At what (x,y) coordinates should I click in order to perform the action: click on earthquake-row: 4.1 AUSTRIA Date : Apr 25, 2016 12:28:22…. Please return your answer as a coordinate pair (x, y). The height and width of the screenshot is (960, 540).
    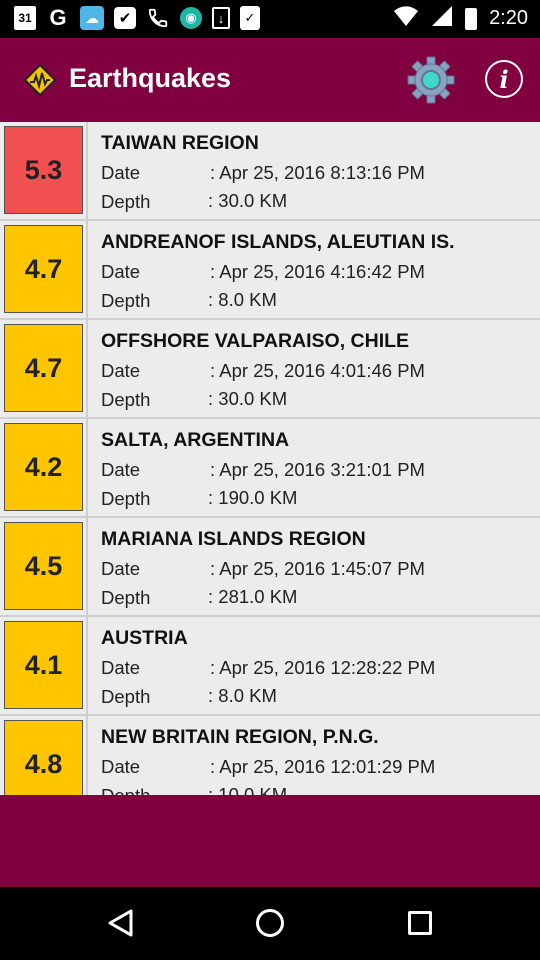
    Looking at the image, I should click on (270, 666).